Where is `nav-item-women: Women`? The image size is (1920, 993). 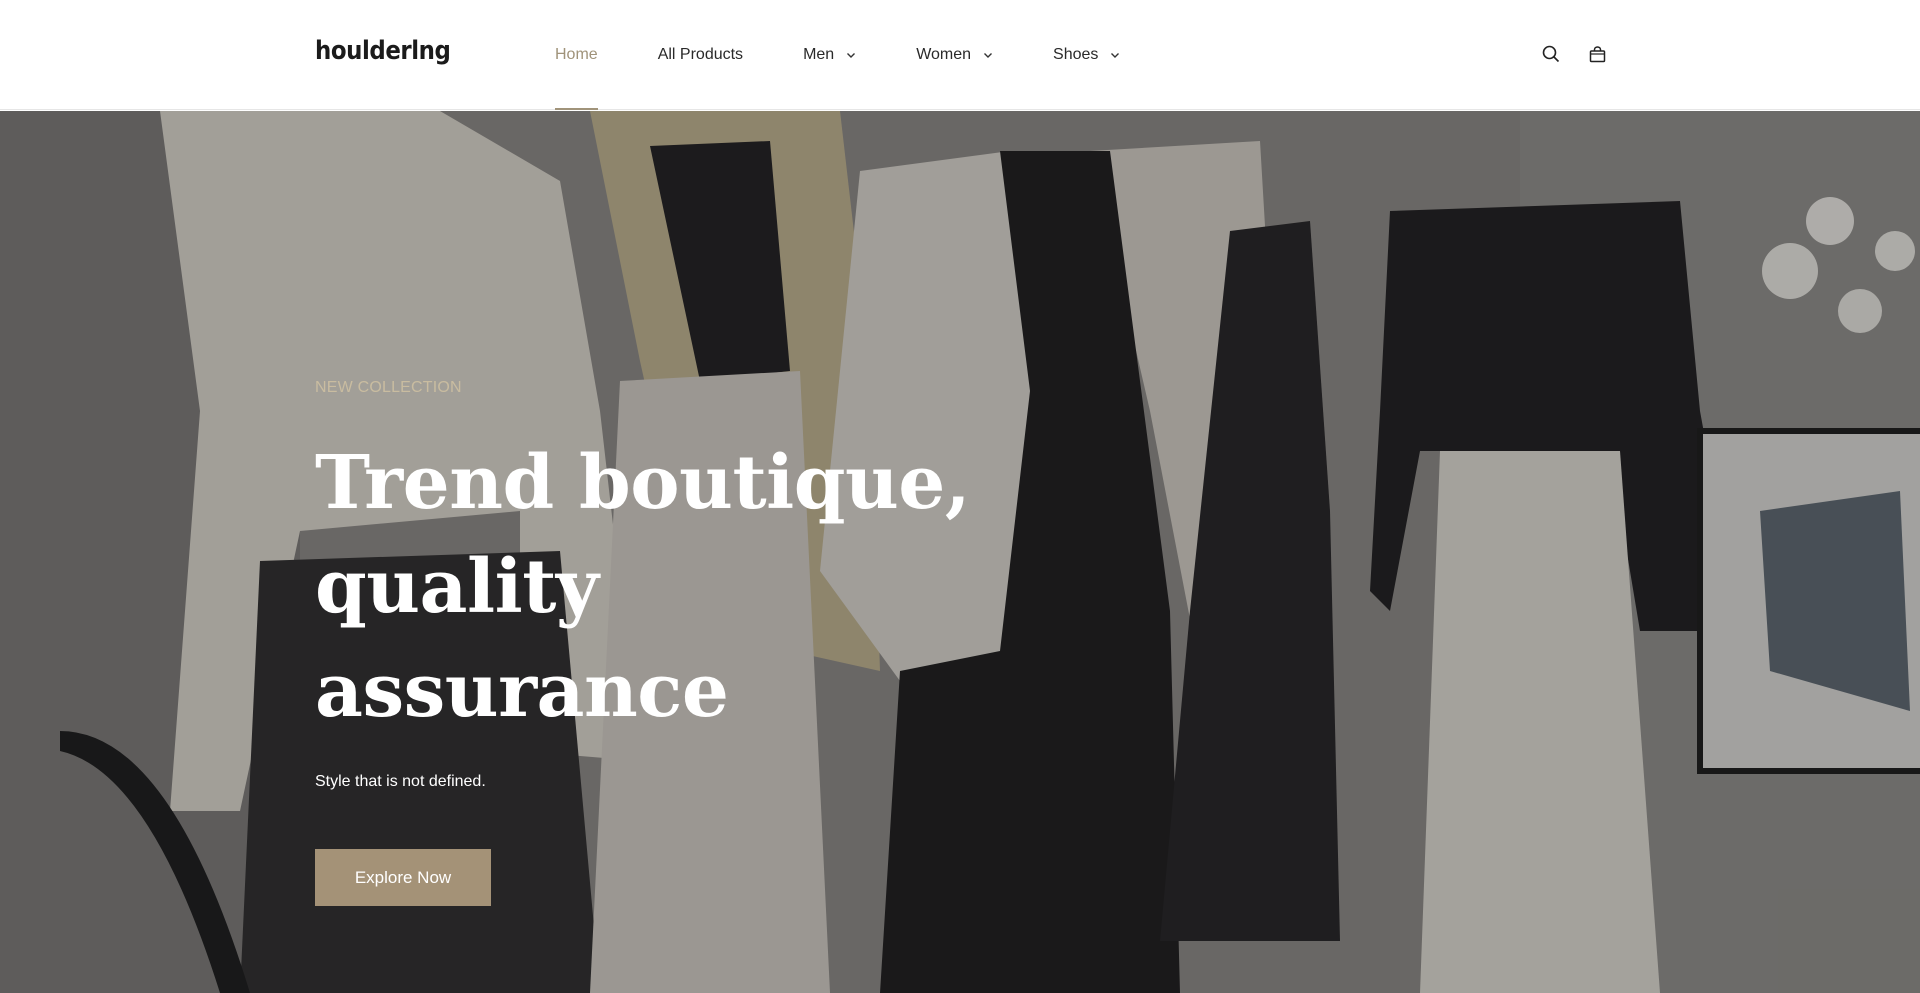
nav-item-women: Women is located at coordinates (954, 55).